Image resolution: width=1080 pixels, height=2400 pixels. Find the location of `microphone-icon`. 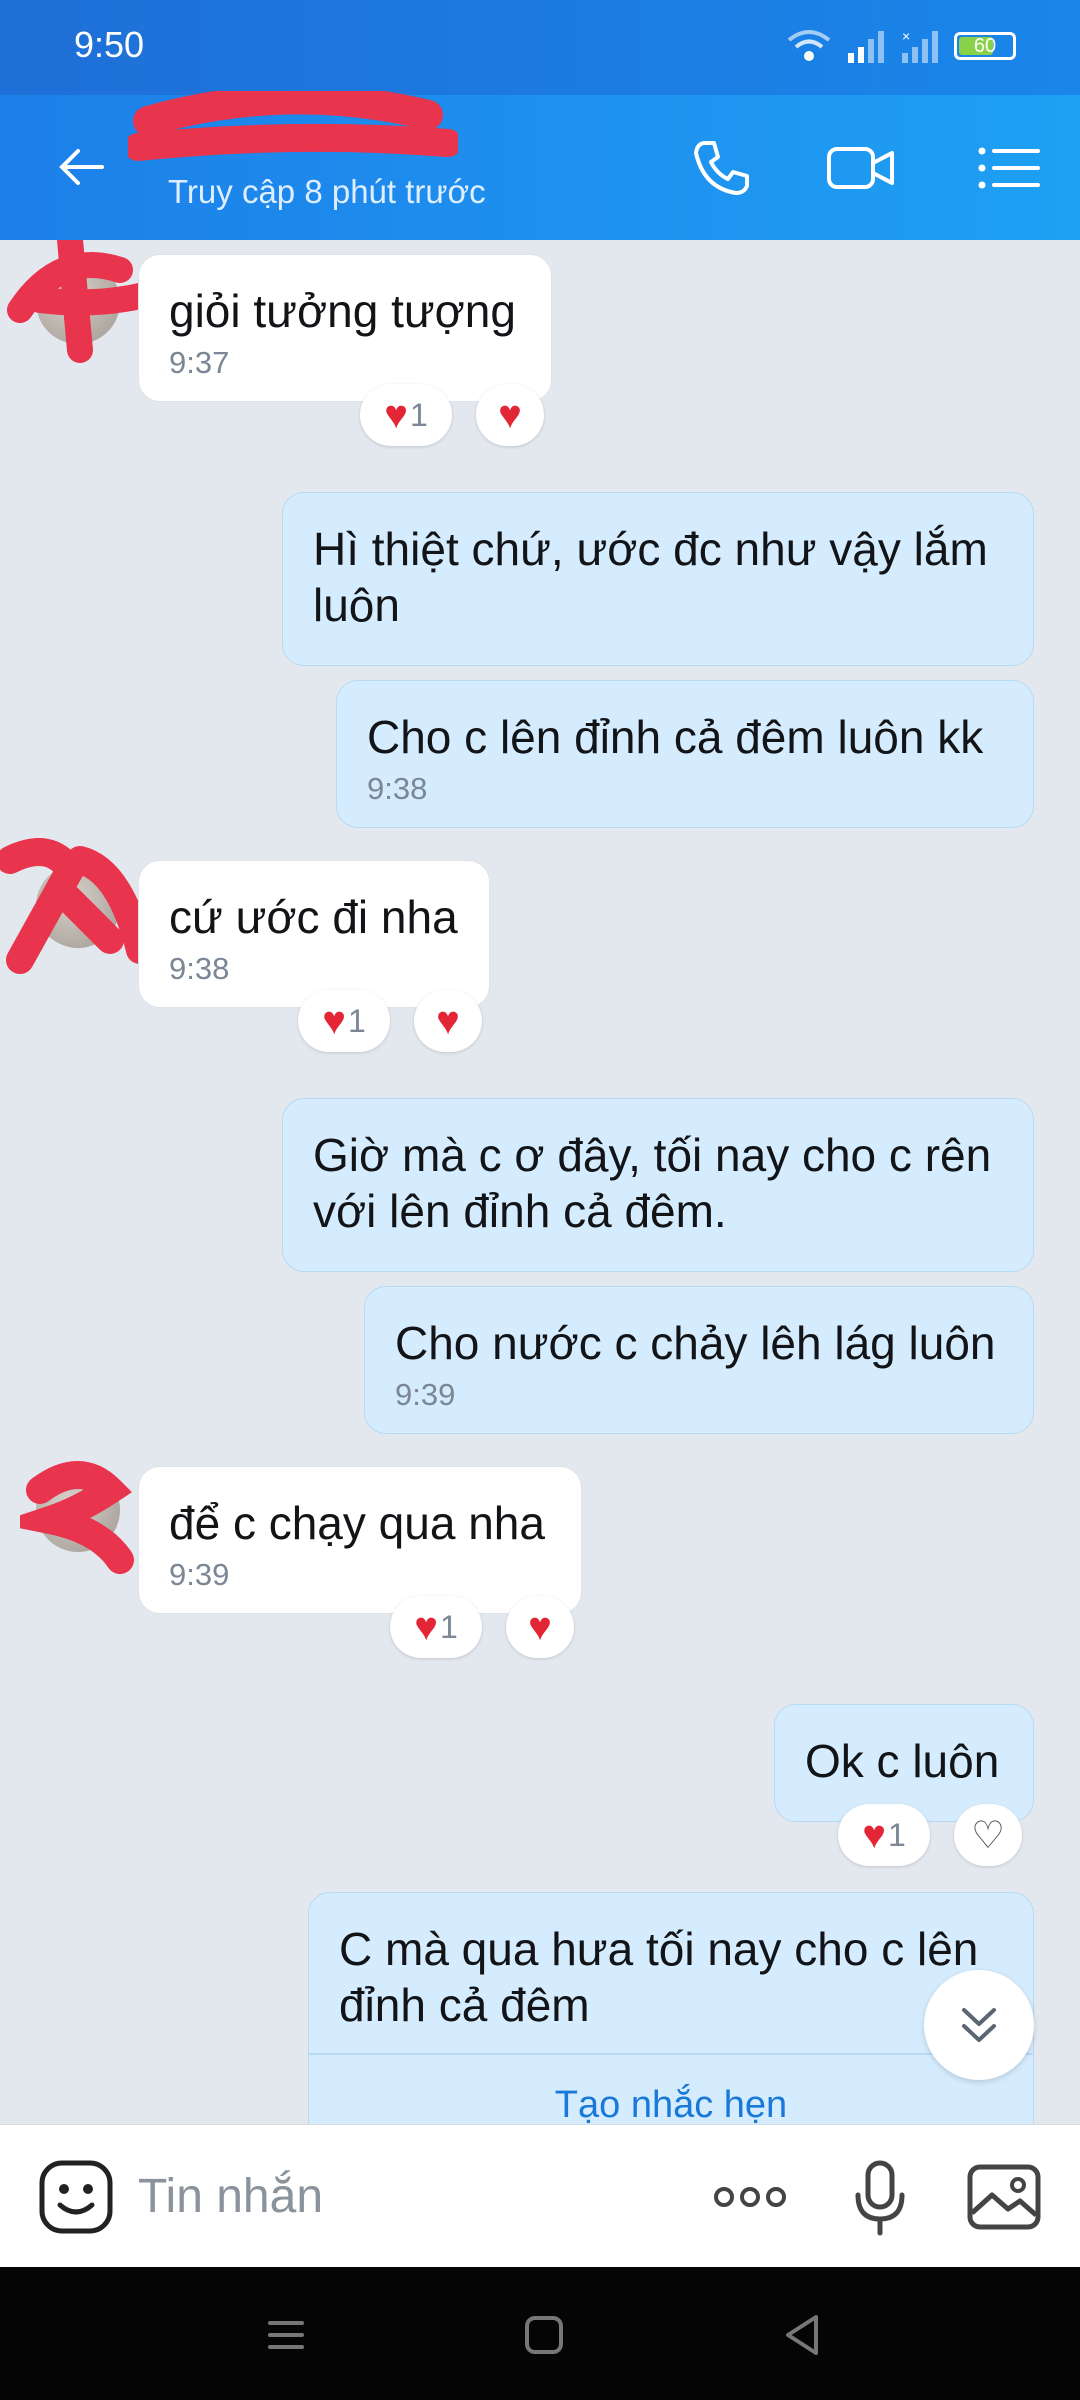

microphone-icon is located at coordinates (880, 2197).